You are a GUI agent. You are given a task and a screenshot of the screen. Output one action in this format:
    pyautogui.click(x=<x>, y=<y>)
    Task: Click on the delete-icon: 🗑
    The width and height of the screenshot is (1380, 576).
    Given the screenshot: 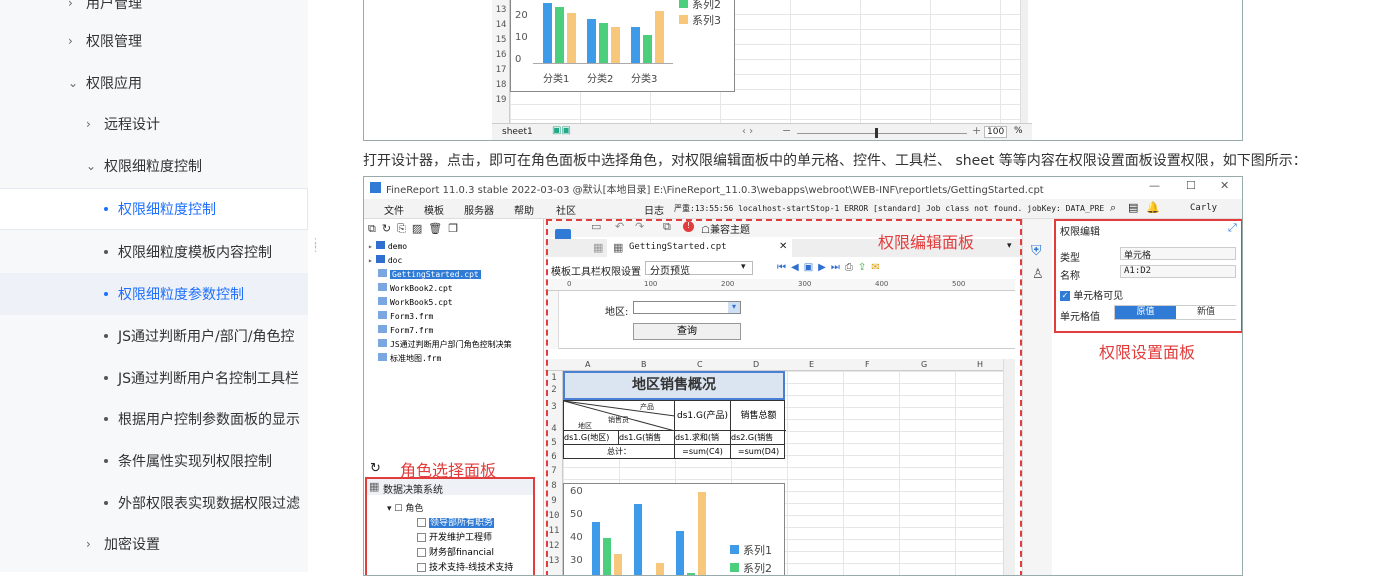 What is the action you would take?
    pyautogui.click(x=438, y=228)
    